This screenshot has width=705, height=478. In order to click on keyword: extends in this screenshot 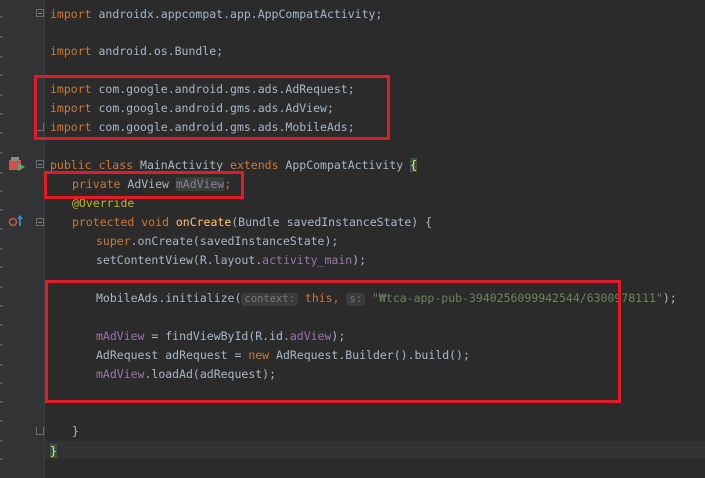, I will do `click(254, 165)`.